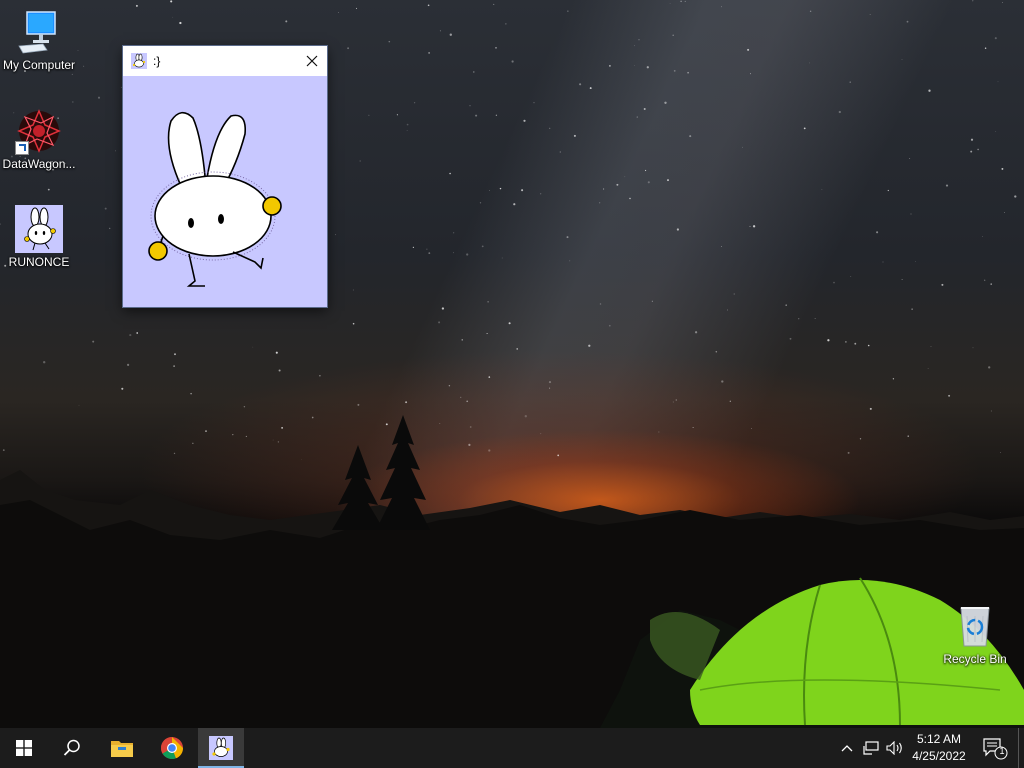  I want to click on desktop-icon-my-computer: My Computer, so click(39, 40).